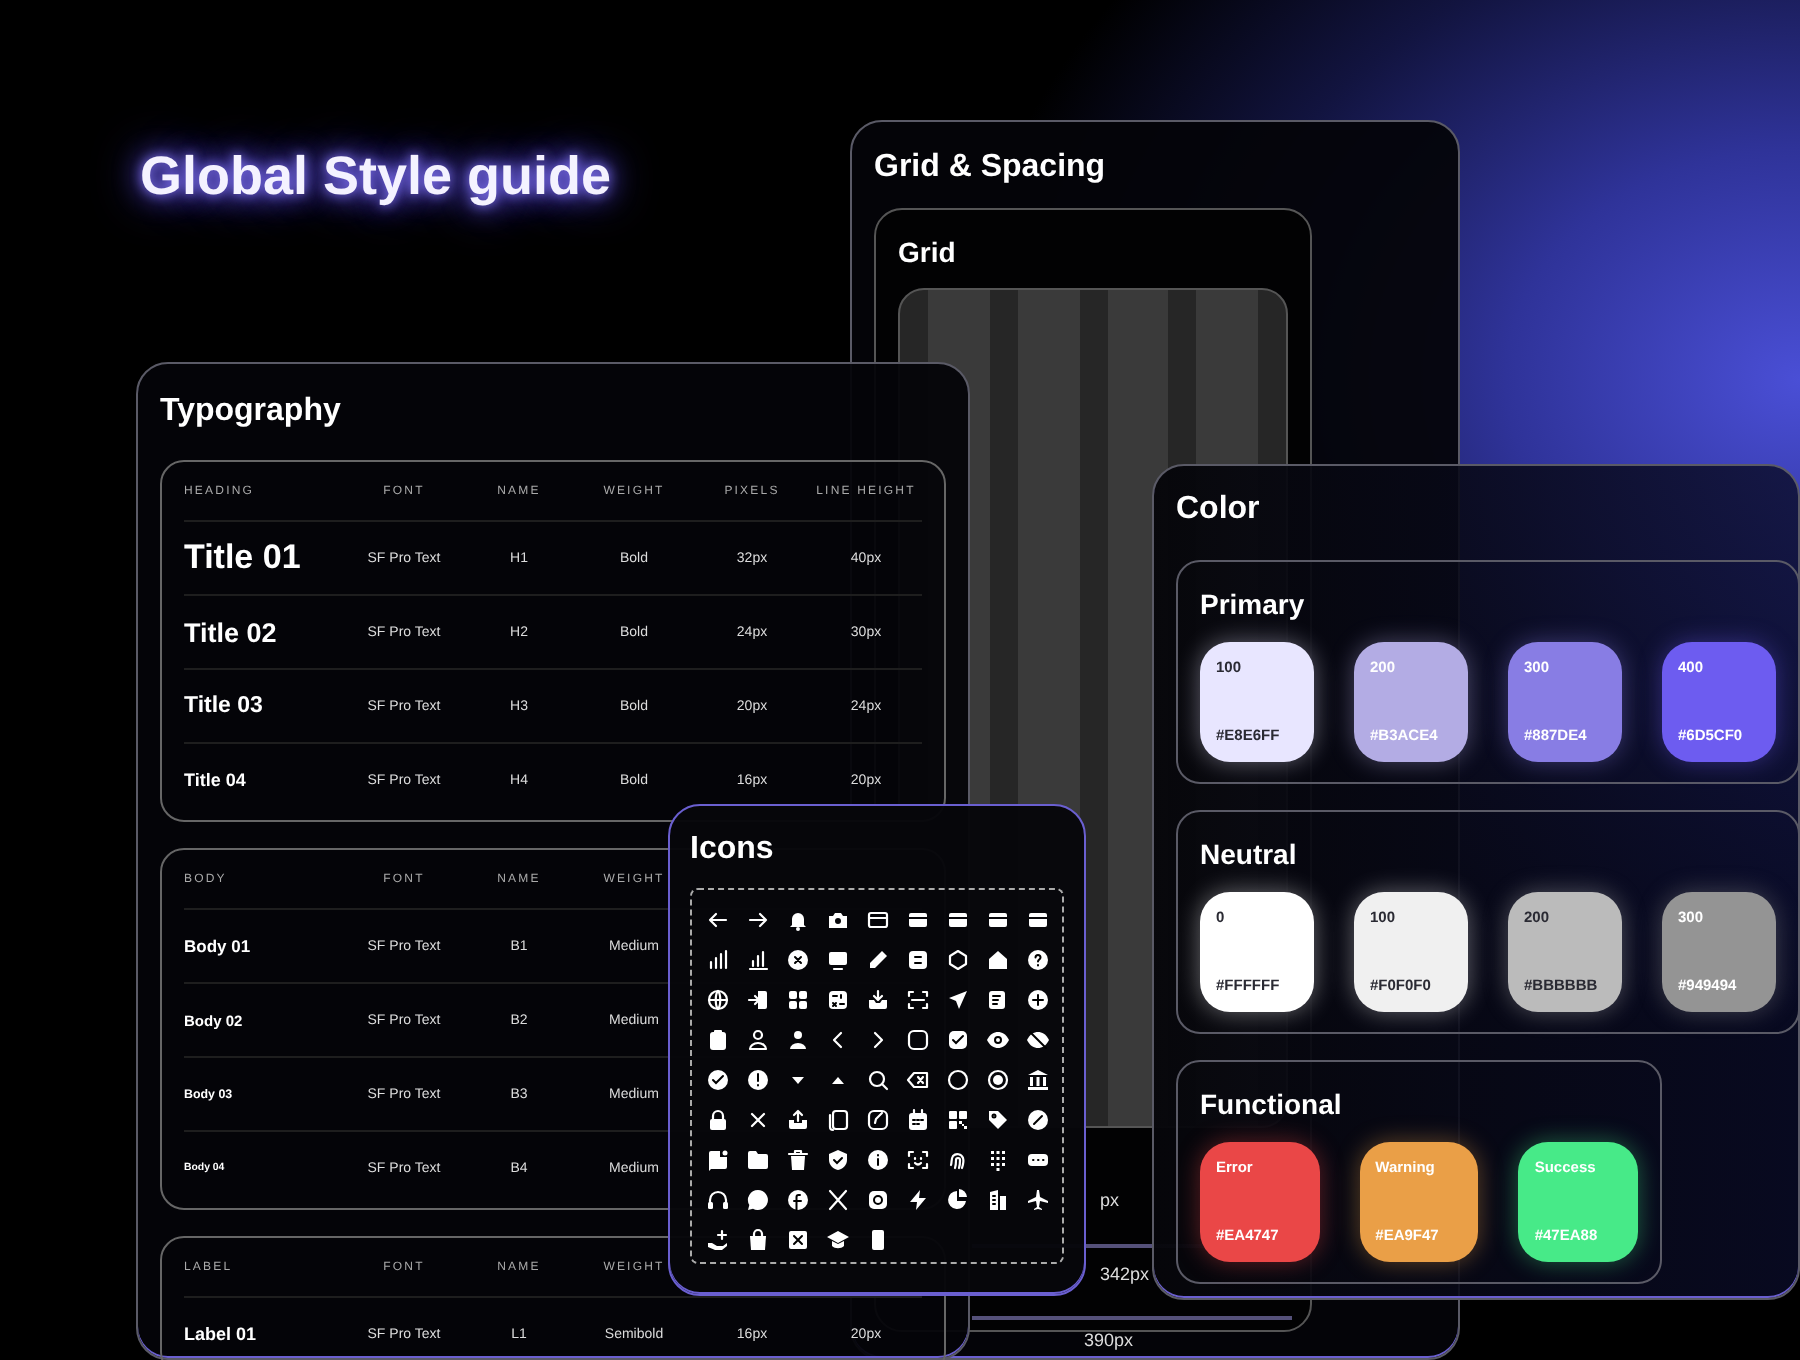 This screenshot has width=1800, height=1360. What do you see at coordinates (997, 1120) in the screenshot?
I see `tag-icon` at bounding box center [997, 1120].